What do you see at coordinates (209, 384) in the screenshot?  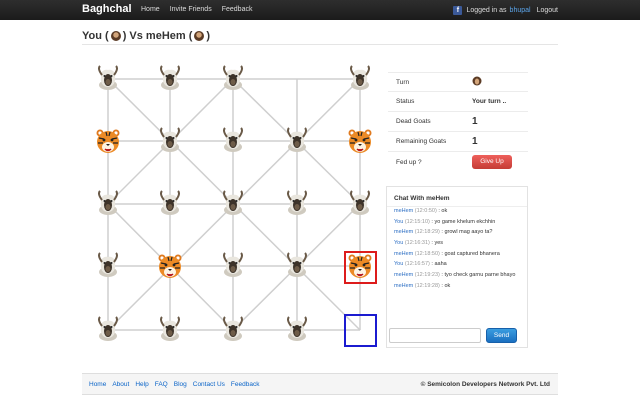 I see `footer-link-contact: Contact Us` at bounding box center [209, 384].